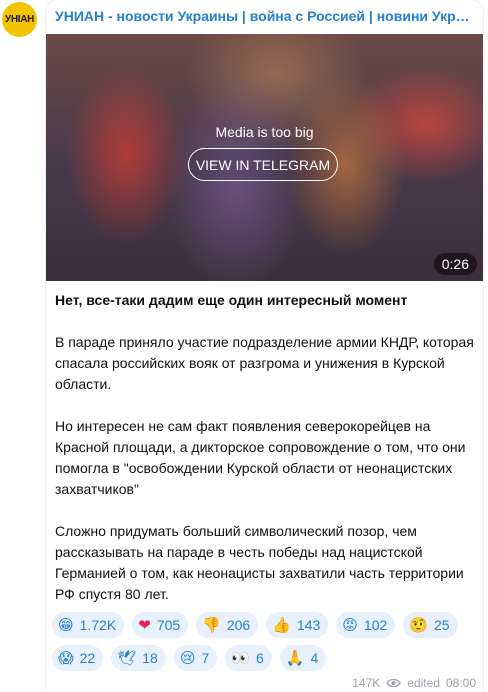  What do you see at coordinates (281, 624) in the screenshot?
I see `thumbs-up-emoji-icon: 👍` at bounding box center [281, 624].